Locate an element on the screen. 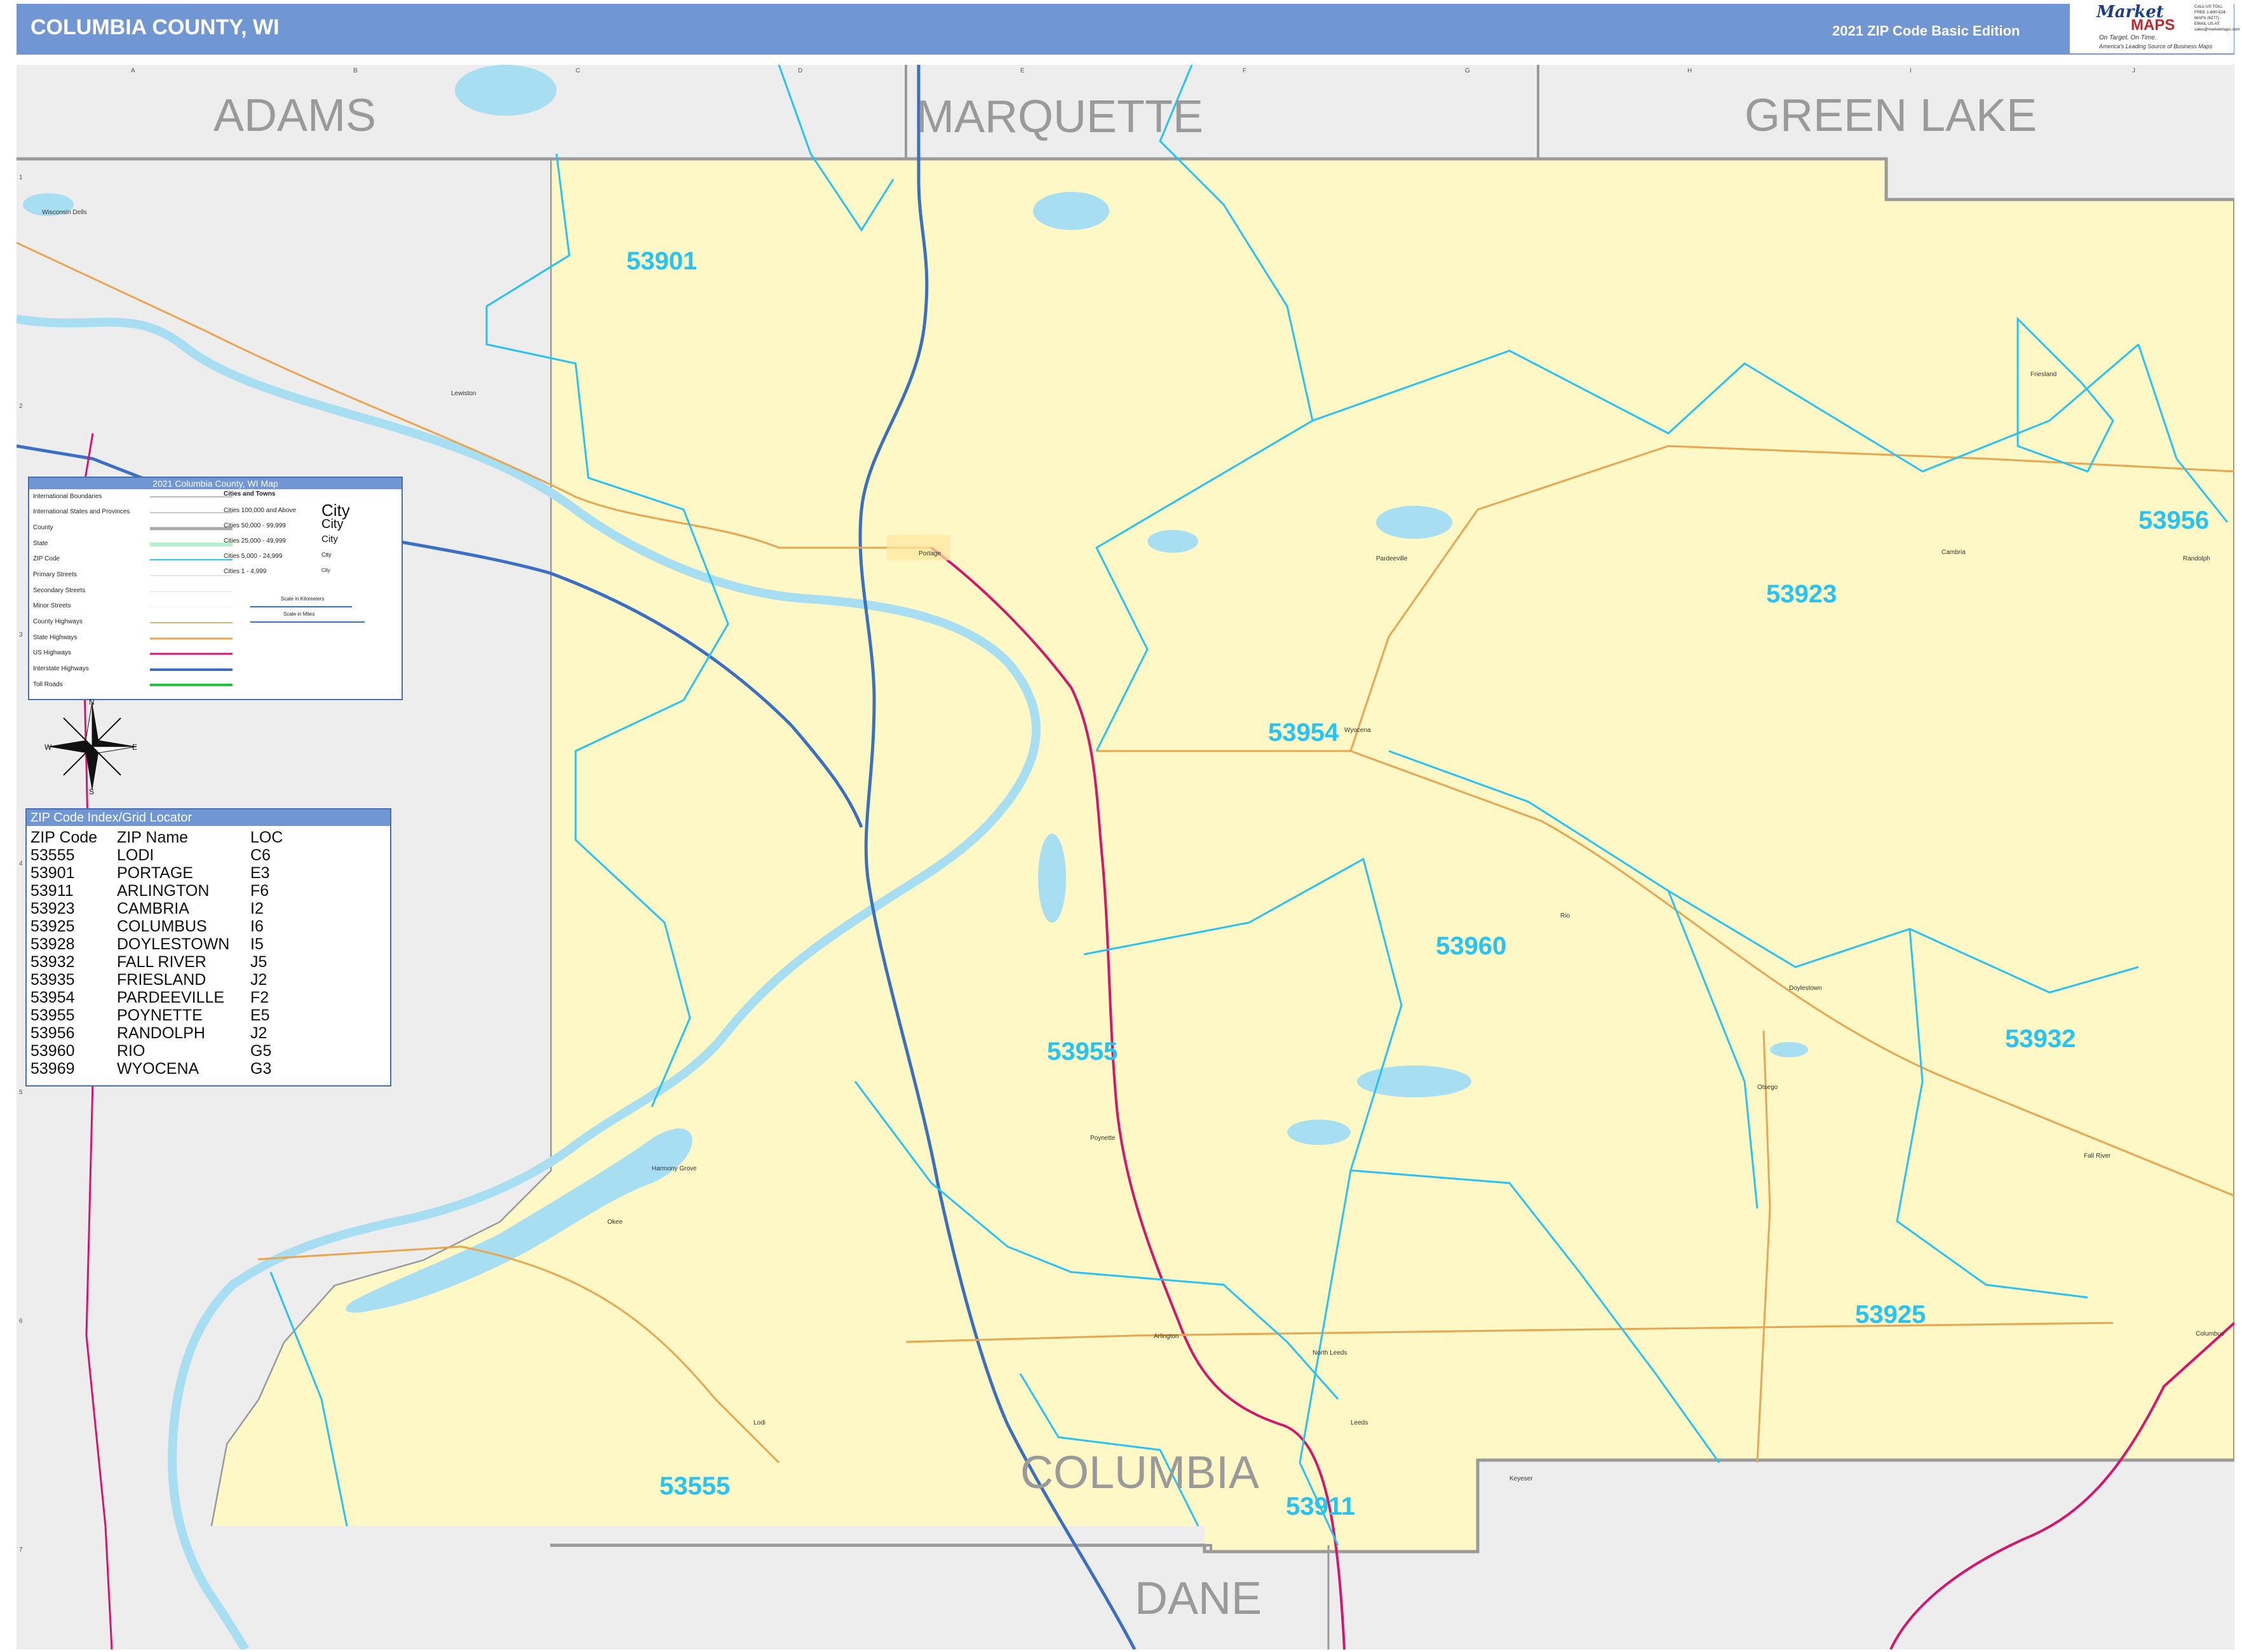  logo-text-maps: MAPS is located at coordinates (2153, 25).